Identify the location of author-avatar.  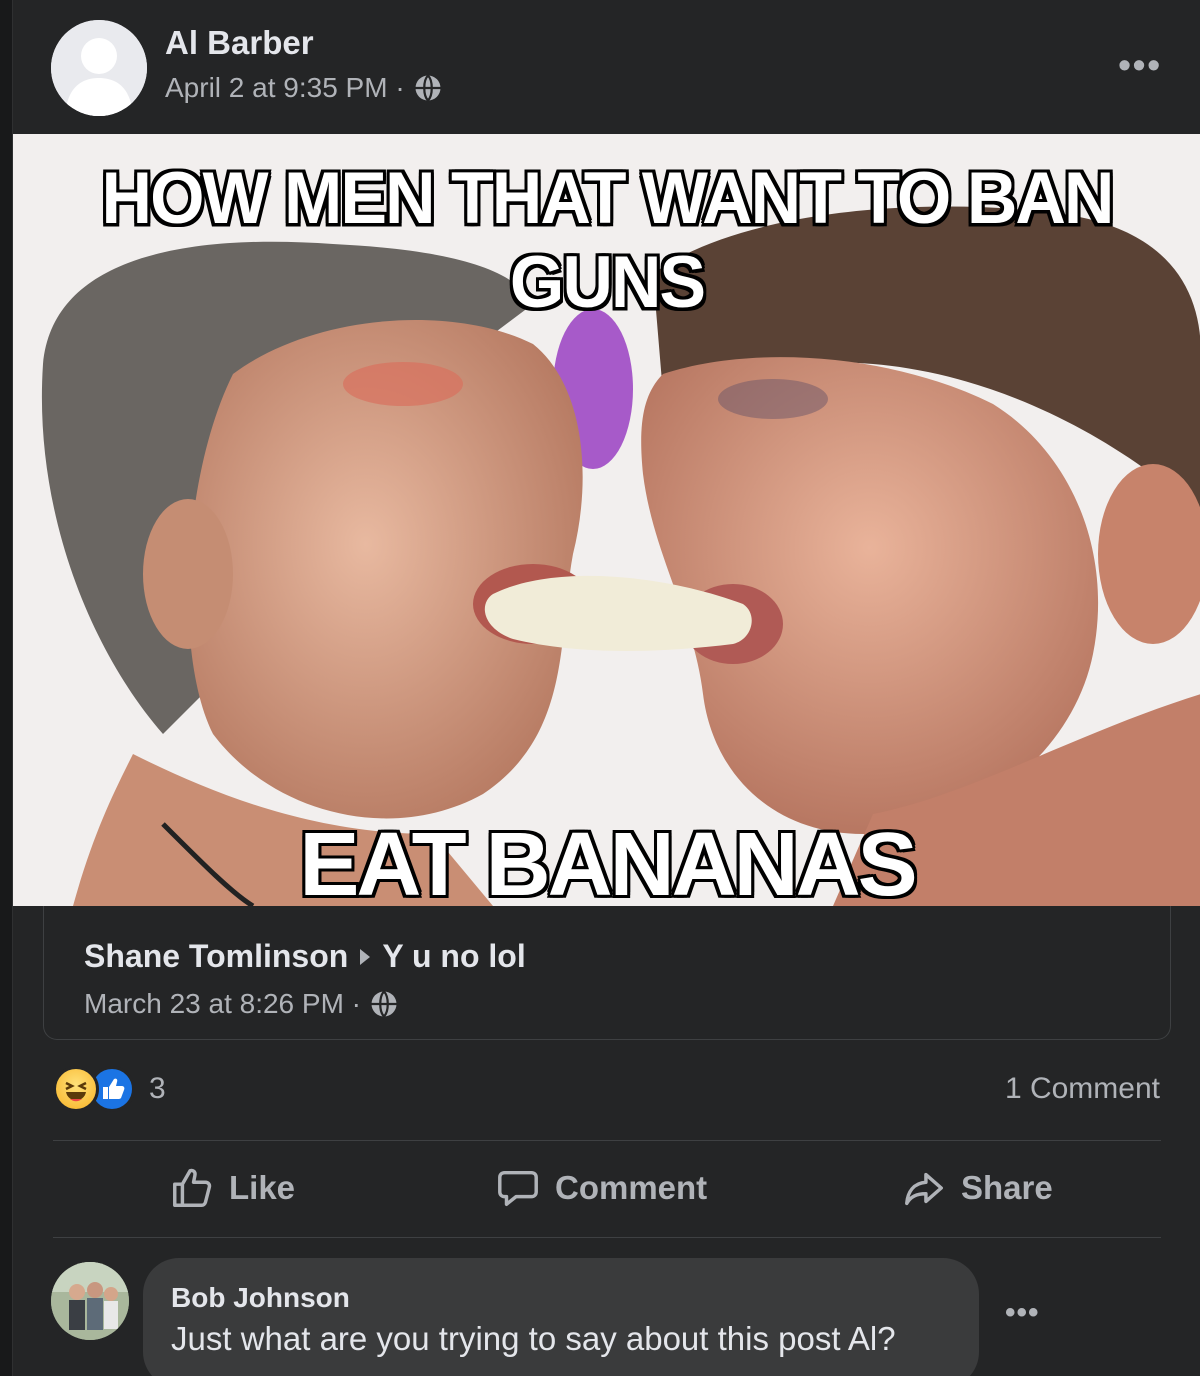
(99, 68).